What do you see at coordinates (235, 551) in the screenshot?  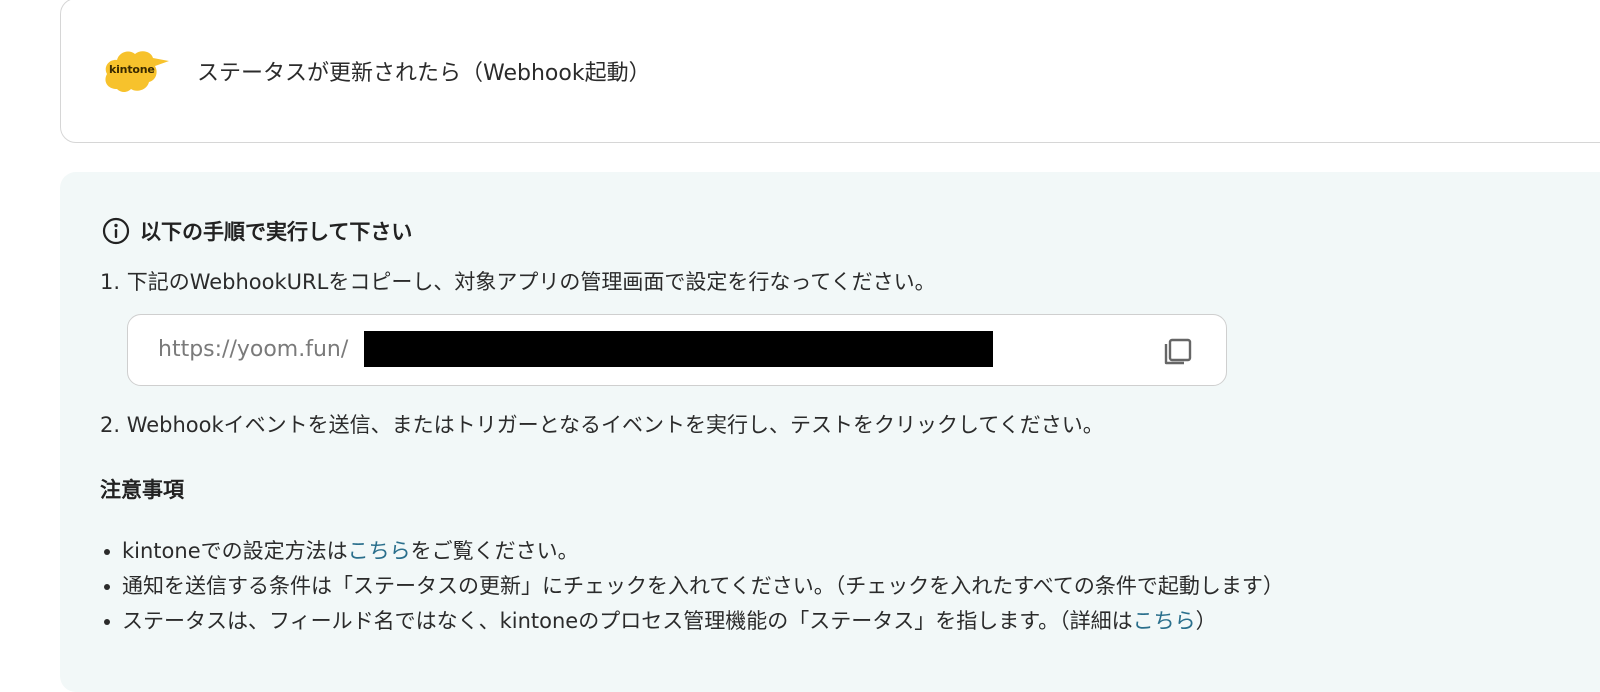 I see `note-1-before: kintoneでの設定方法は` at bounding box center [235, 551].